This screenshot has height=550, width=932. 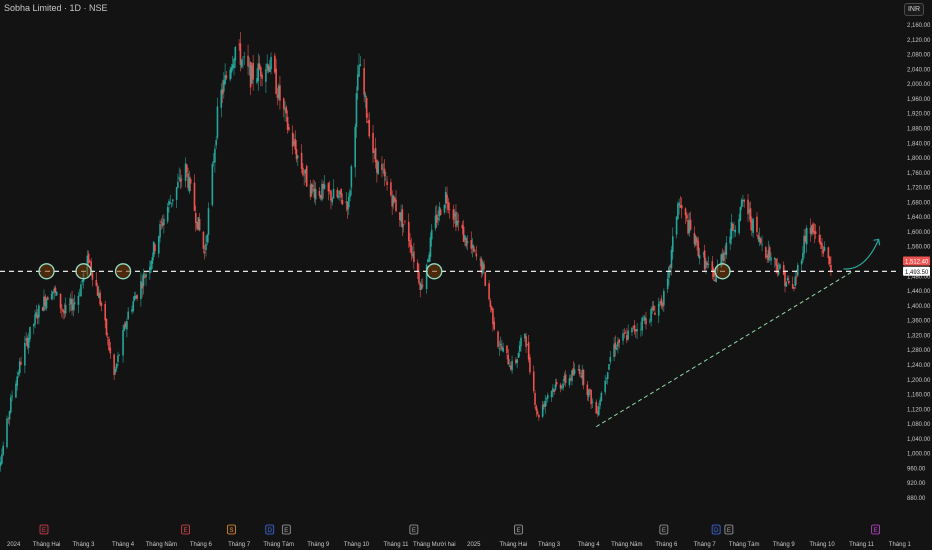 What do you see at coordinates (919, 100) in the screenshot?
I see `price-tick-label: 1,960.00` at bounding box center [919, 100].